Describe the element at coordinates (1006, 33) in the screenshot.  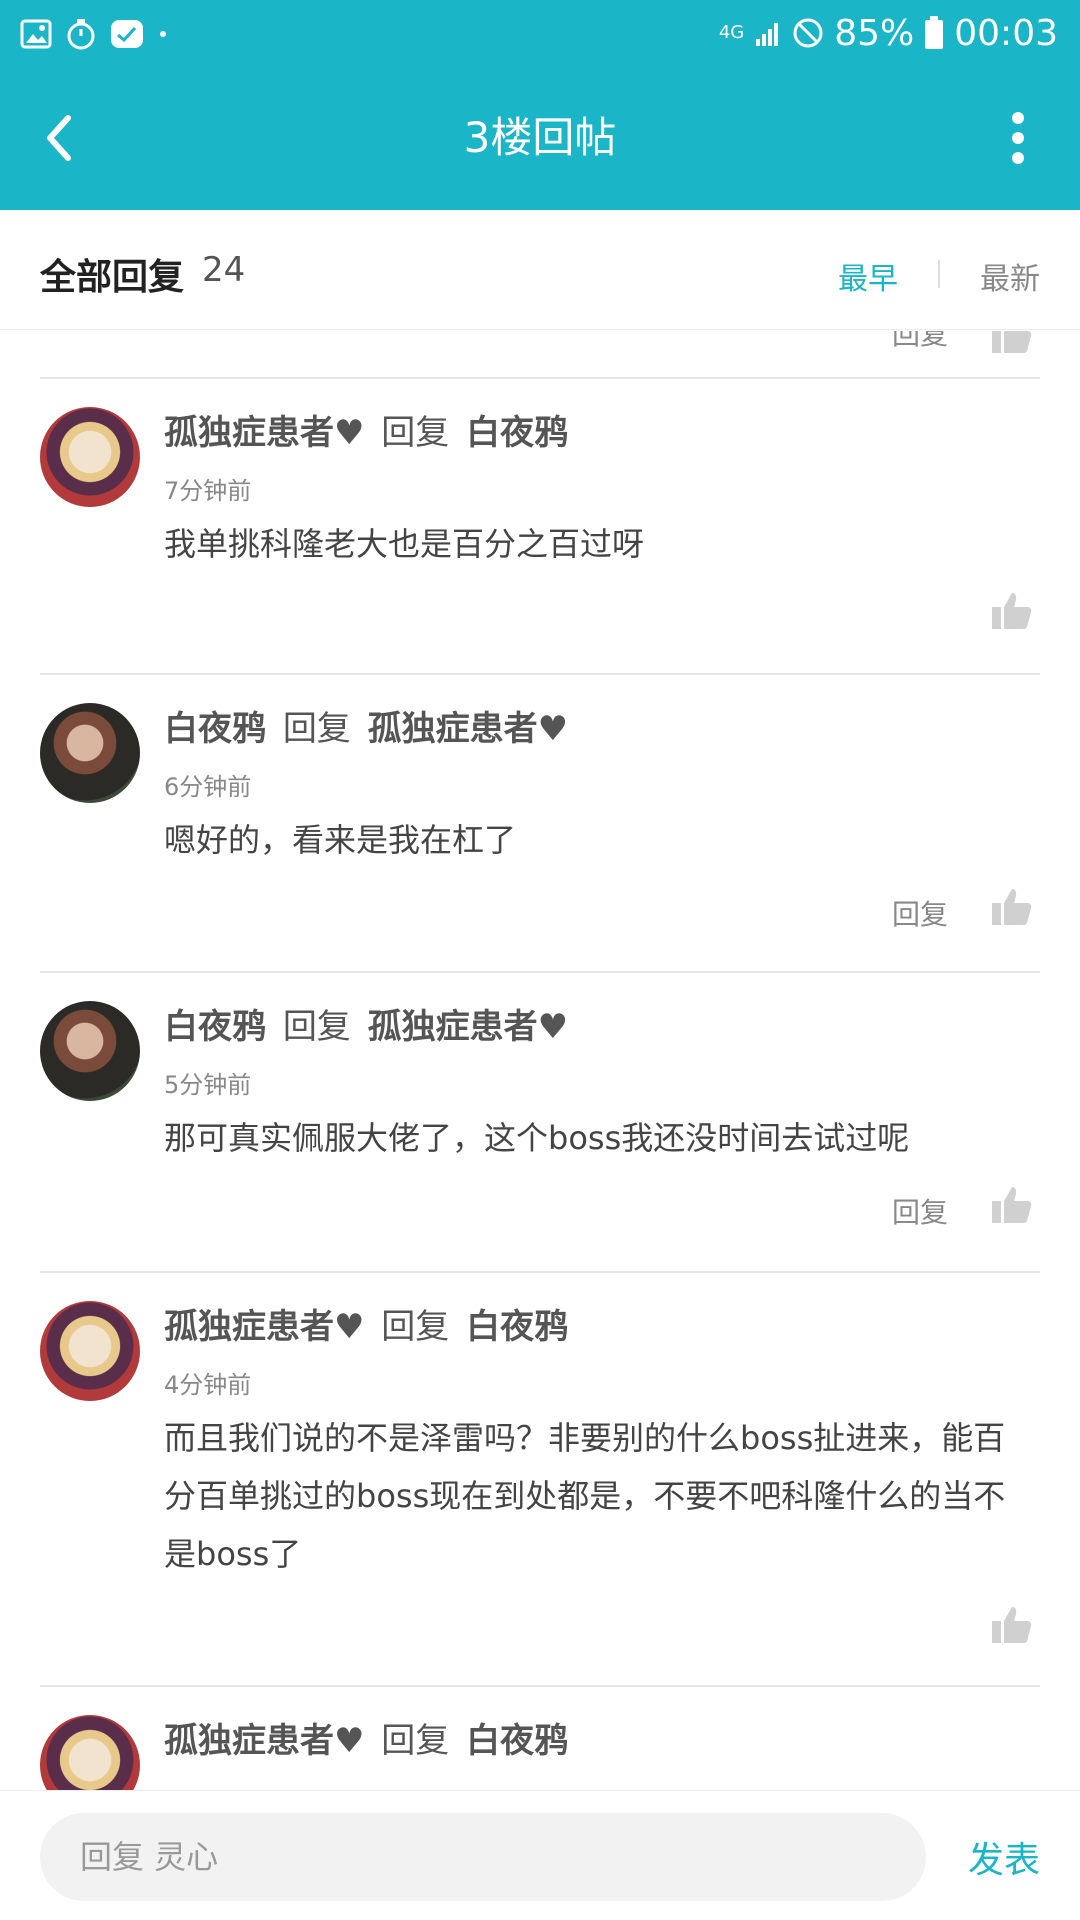
I see `clock: 00:03` at that location.